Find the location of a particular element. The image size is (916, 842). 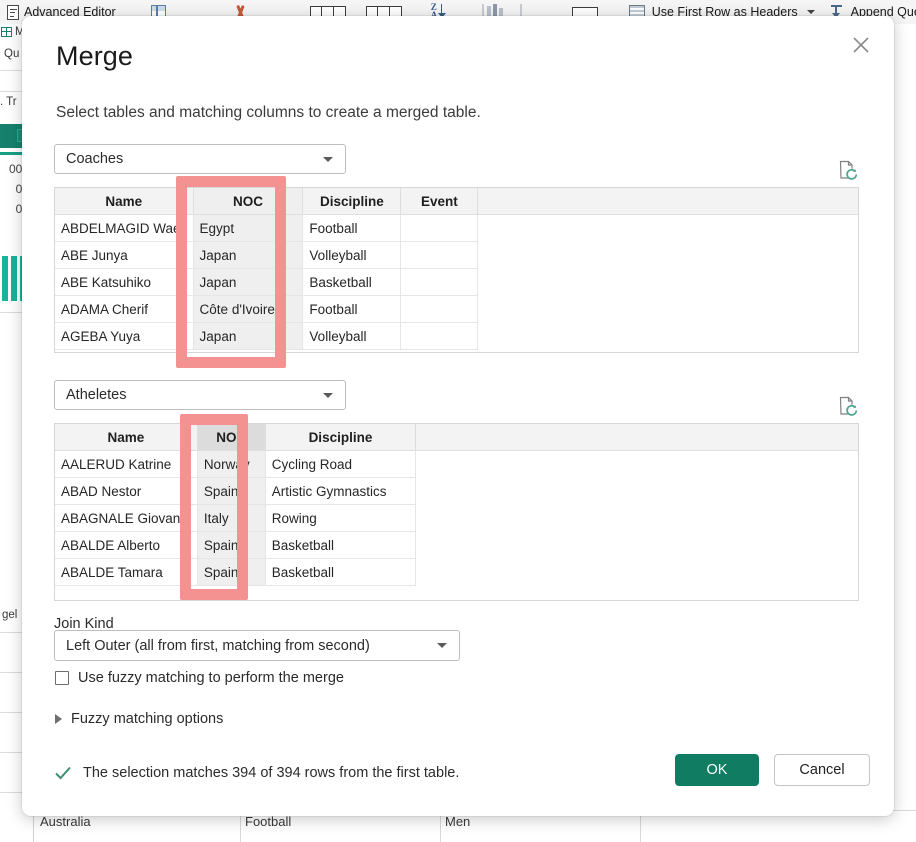

second-table-col-noc: NOC is located at coordinates (231, 437).